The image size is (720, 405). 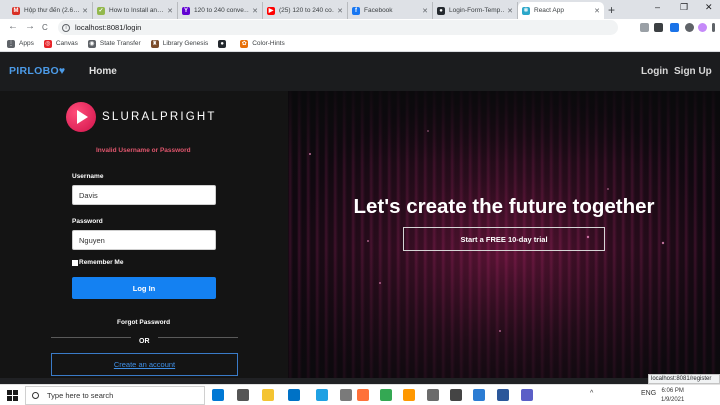 I want to click on login-button: Log In, so click(x=144, y=288).